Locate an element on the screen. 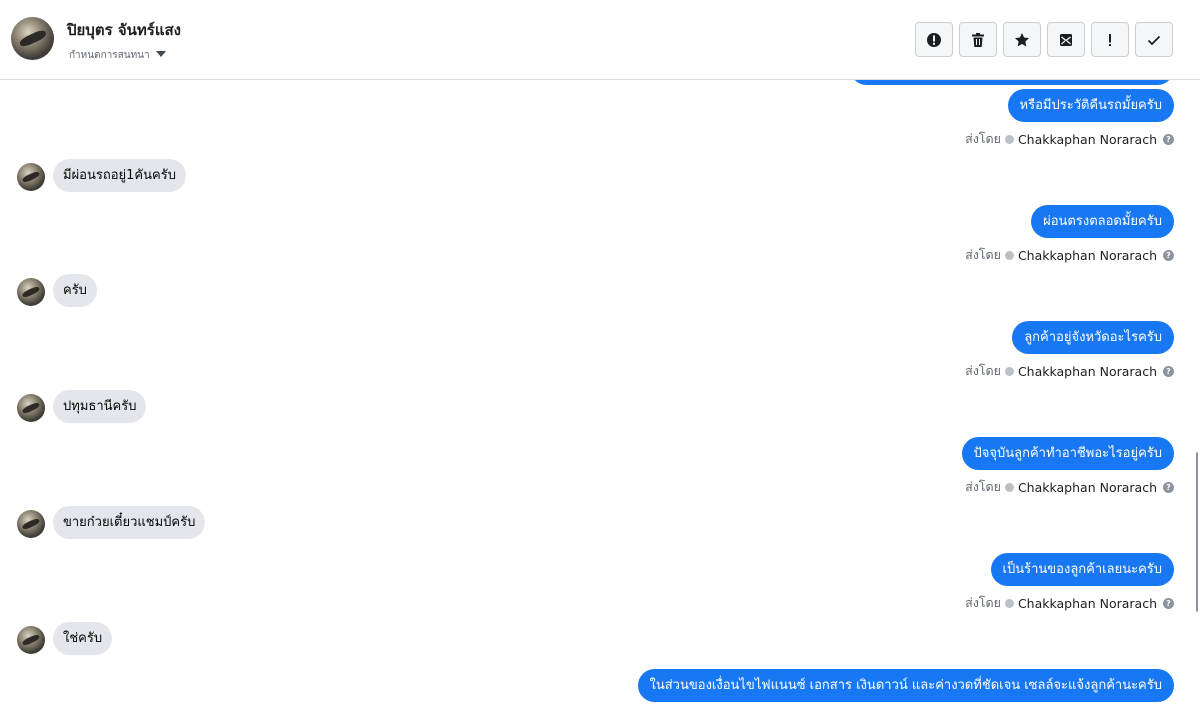 The height and width of the screenshot is (705, 1200). delete-button is located at coordinates (978, 39).